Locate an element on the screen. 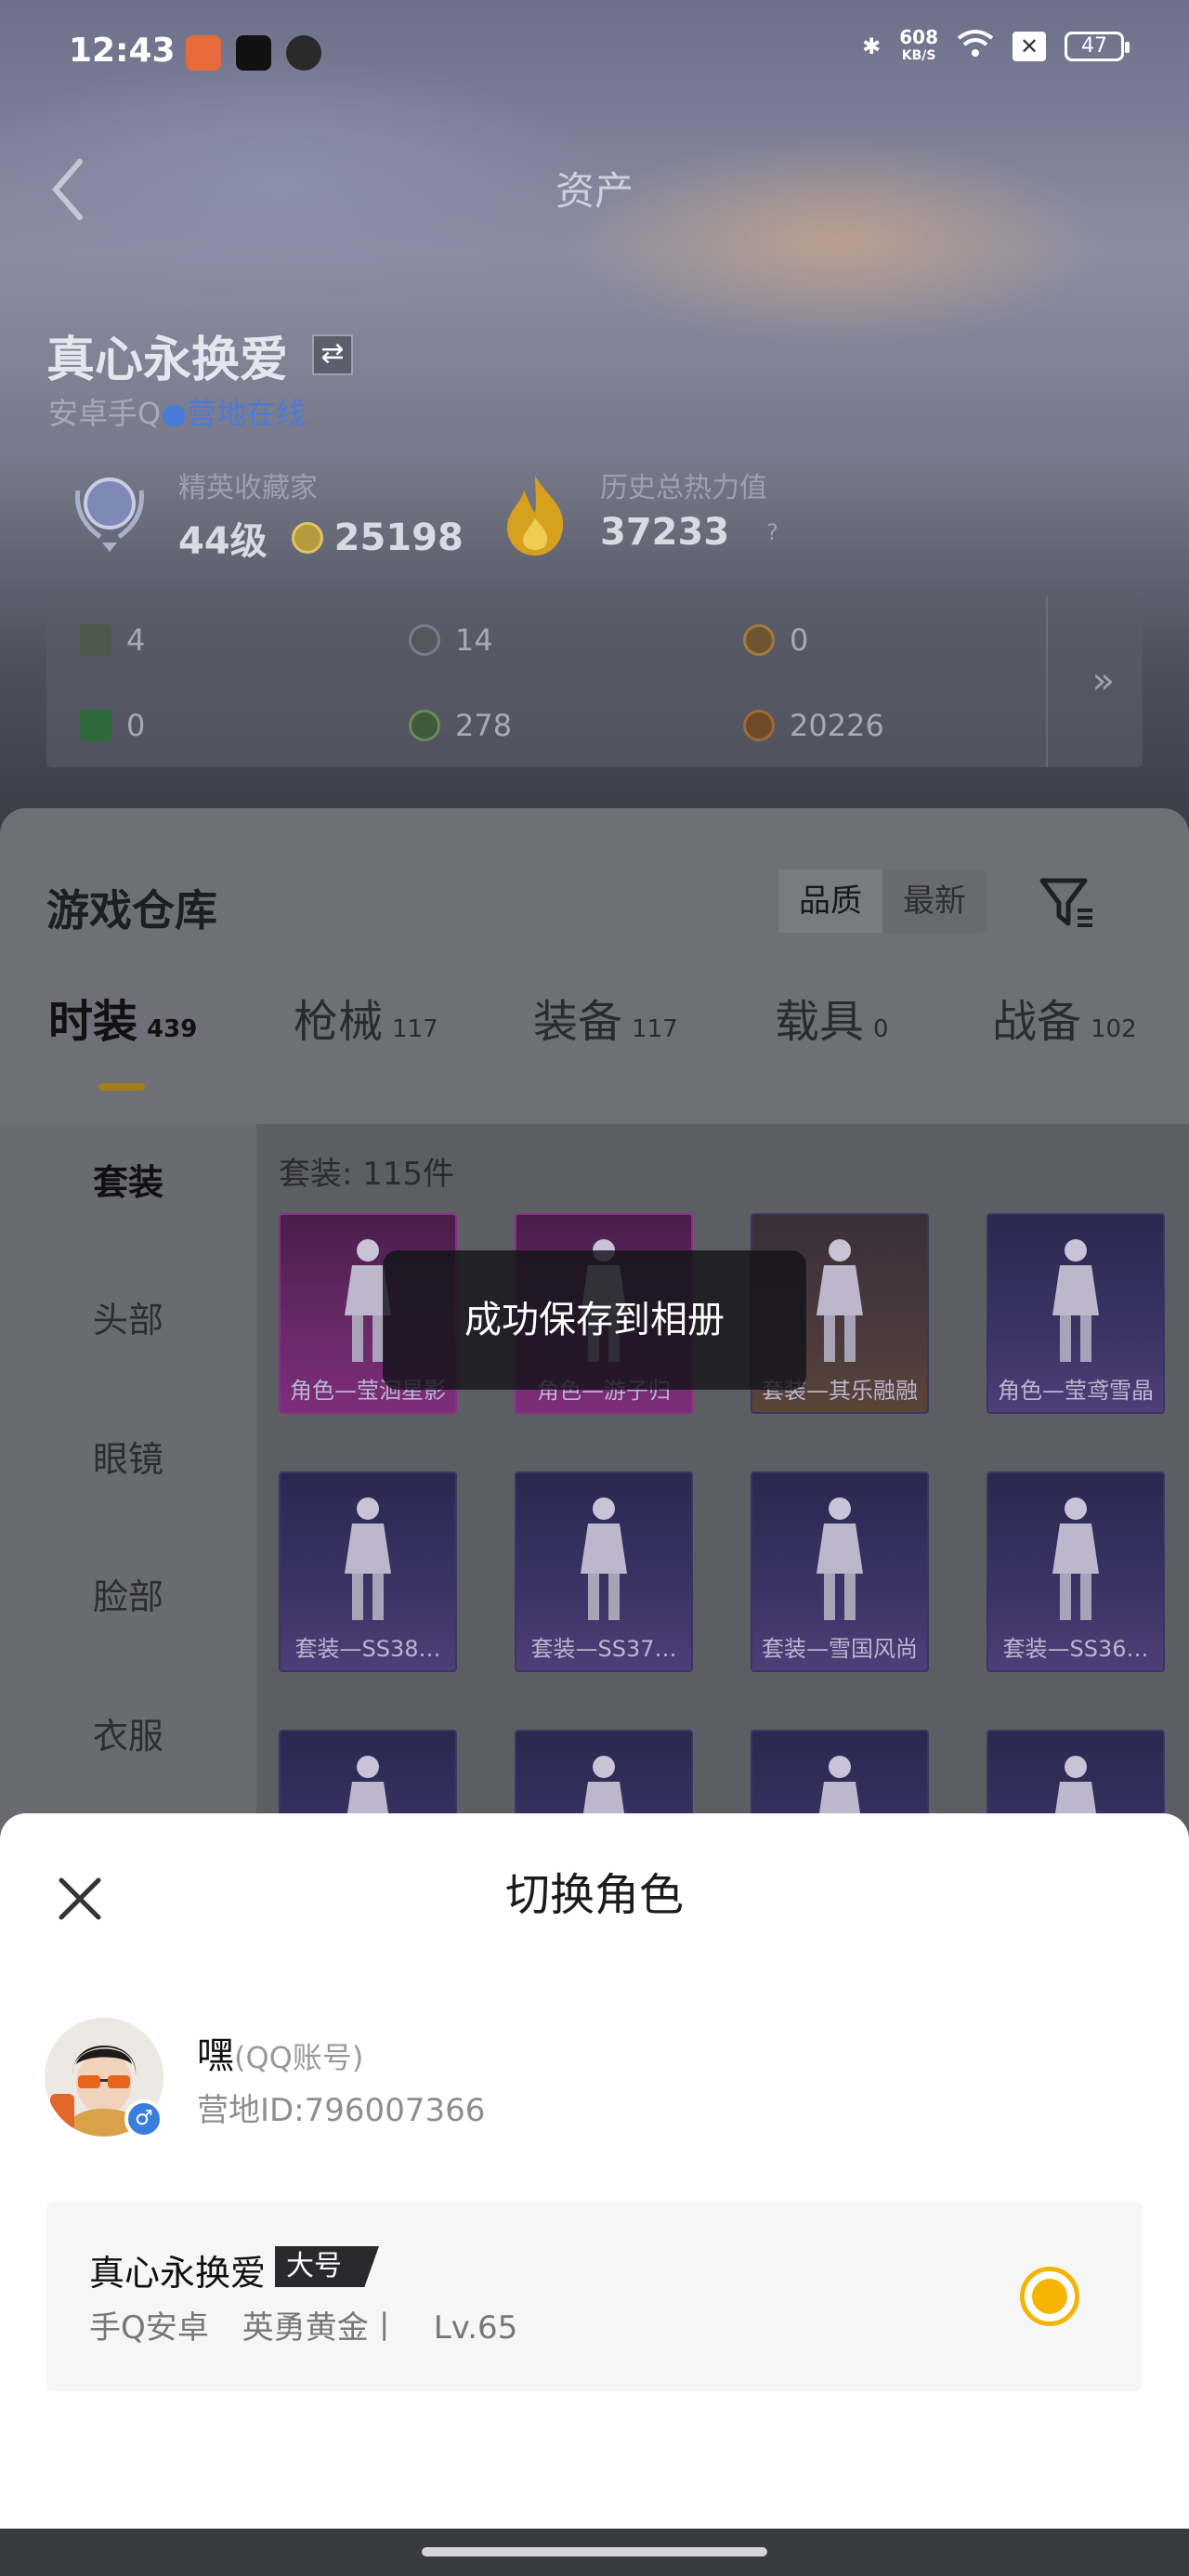 This screenshot has width=1189, height=2576. points-icon is located at coordinates (307, 538).